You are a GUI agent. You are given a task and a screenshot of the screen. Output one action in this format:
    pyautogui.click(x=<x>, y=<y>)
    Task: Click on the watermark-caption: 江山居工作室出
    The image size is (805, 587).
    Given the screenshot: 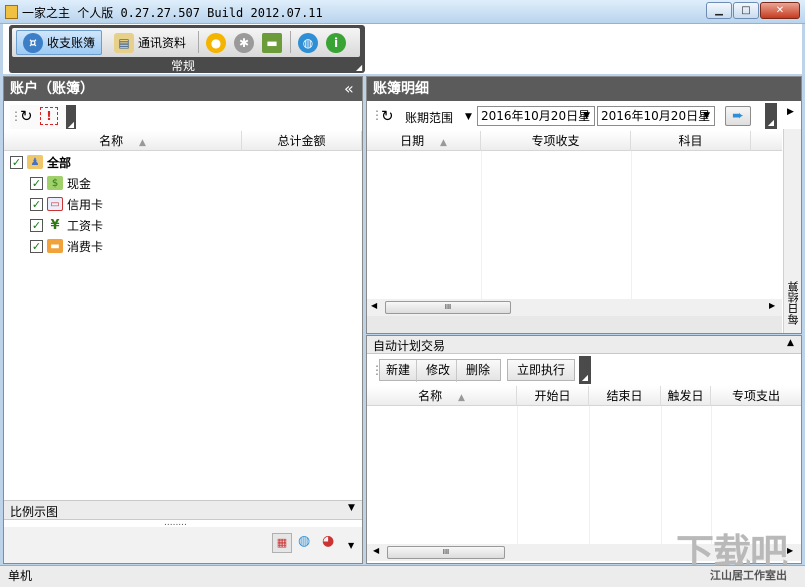 What is the action you would take?
    pyautogui.click(x=748, y=575)
    